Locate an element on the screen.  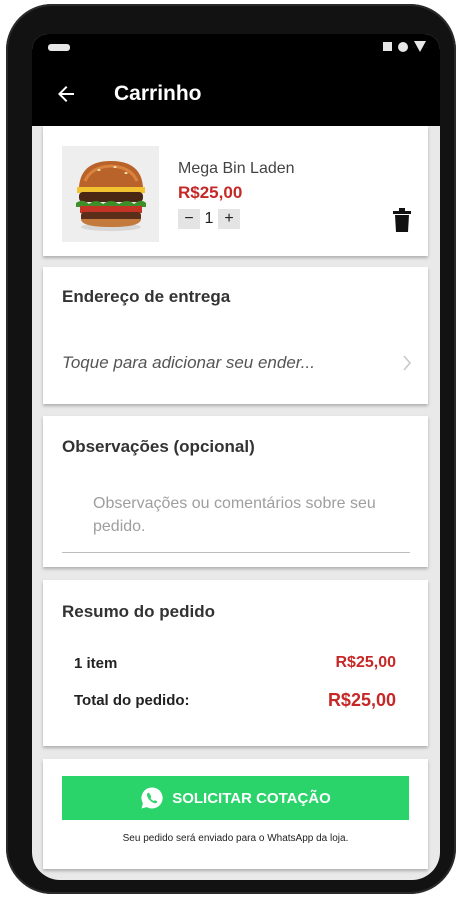
decrement-button: − is located at coordinates (189, 219).